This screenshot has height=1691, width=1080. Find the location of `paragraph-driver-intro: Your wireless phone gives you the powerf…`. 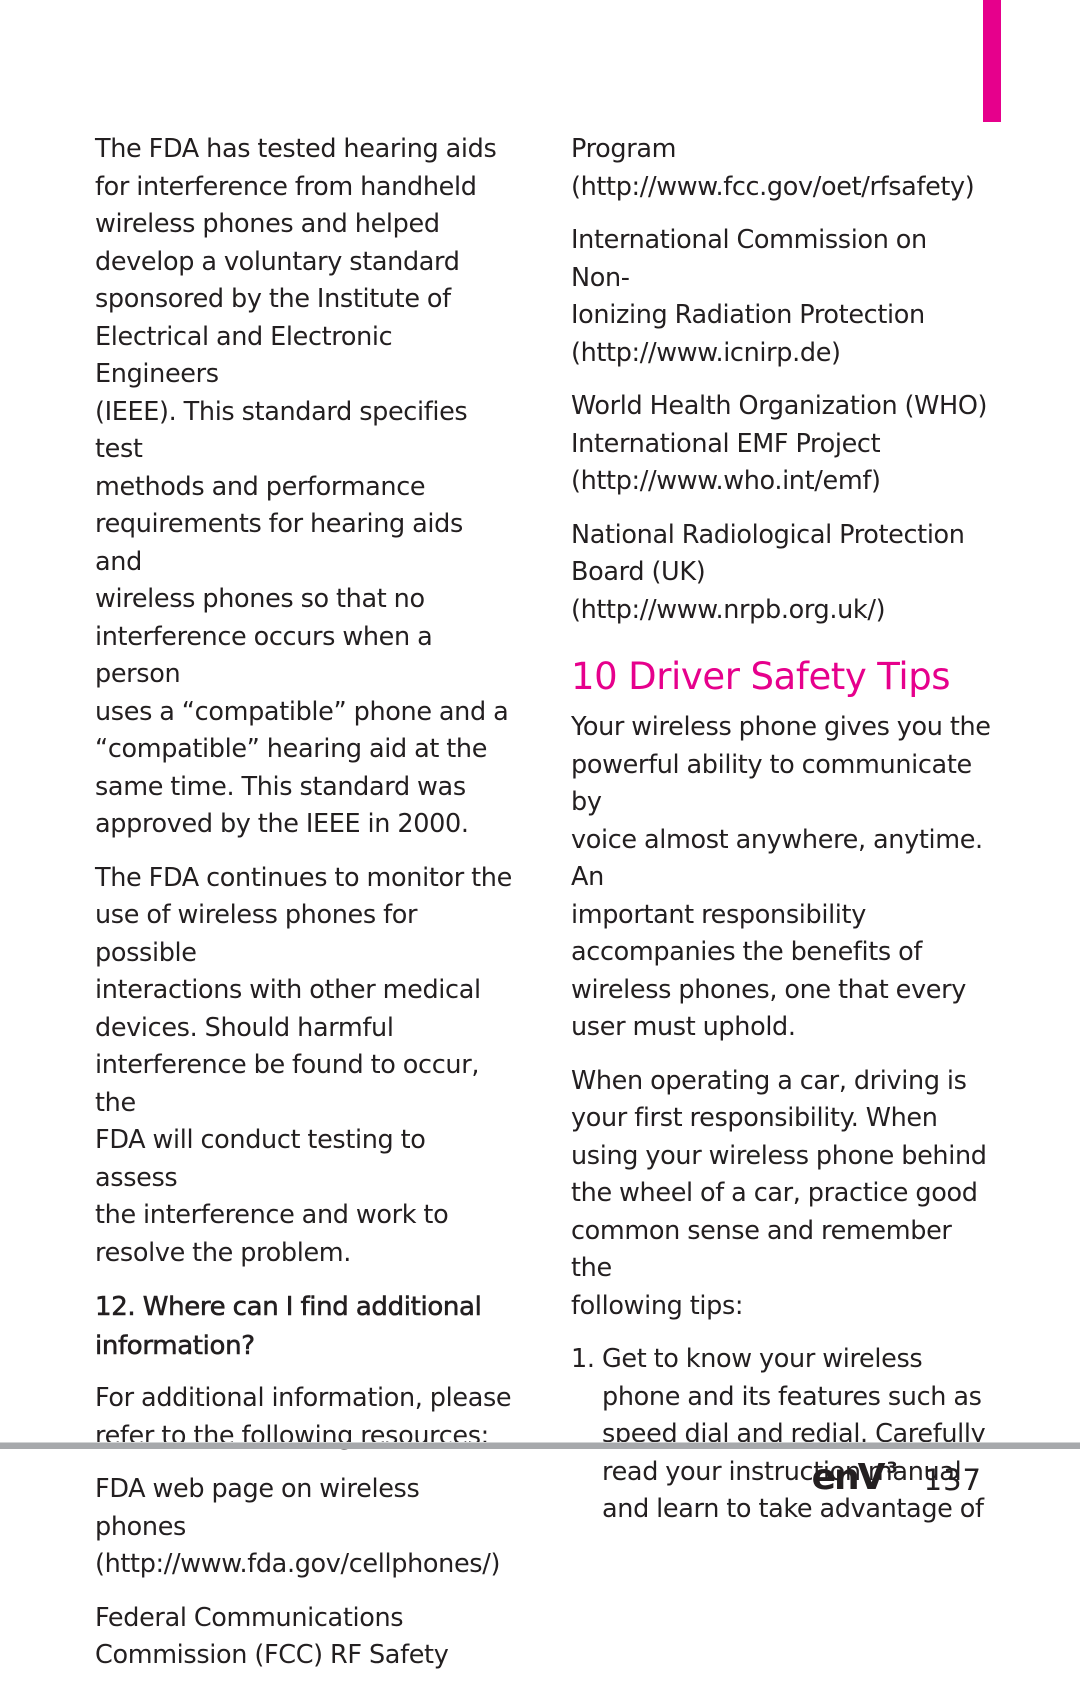

paragraph-driver-intro: Your wireless phone gives you the powerf… is located at coordinates (781, 877).